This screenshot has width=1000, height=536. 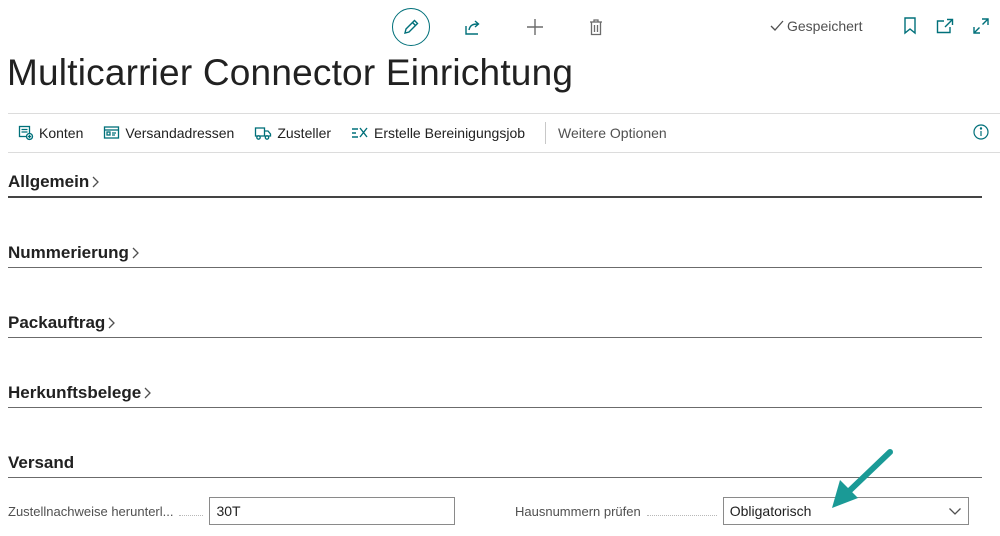 I want to click on section-title: Herkunftsbelege, so click(x=75, y=392).